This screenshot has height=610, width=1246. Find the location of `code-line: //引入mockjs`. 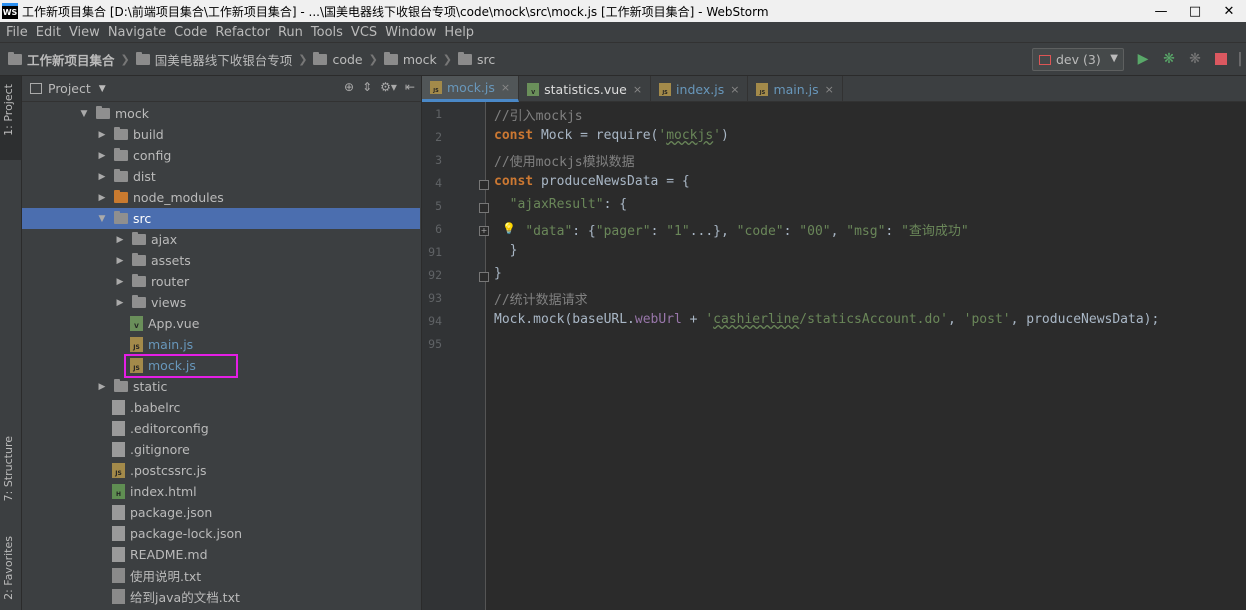

code-line: //引入mockjs is located at coordinates (538, 114).